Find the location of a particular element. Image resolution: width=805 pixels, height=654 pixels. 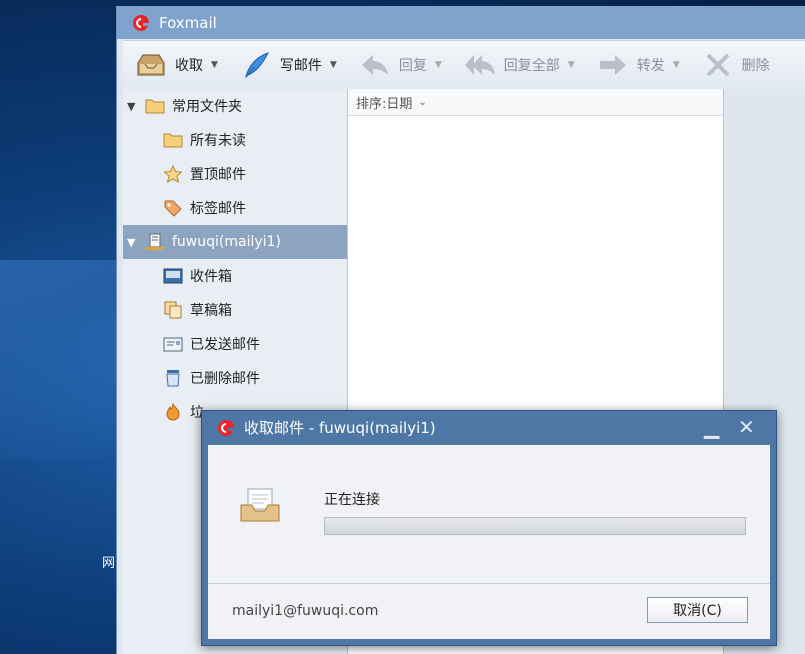

tag-icon is located at coordinates (173, 208).